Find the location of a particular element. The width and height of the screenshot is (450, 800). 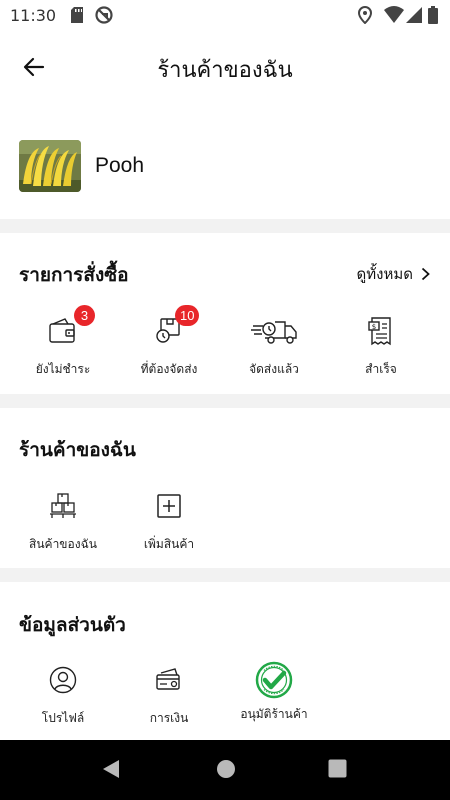

delivery-truck-icon is located at coordinates (274, 332).